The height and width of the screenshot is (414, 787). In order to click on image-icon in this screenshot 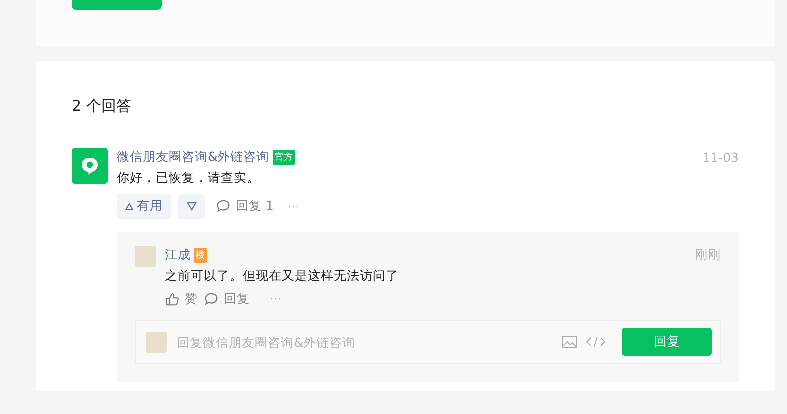, I will do `click(570, 342)`.